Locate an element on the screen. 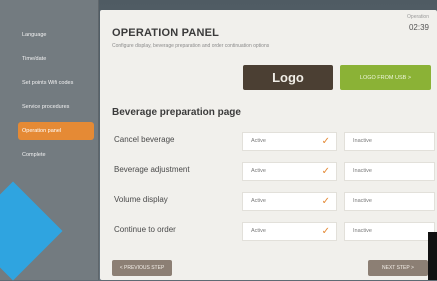 This screenshot has height=281, width=437. page-title: OPERATION PANEL is located at coordinates (166, 33).